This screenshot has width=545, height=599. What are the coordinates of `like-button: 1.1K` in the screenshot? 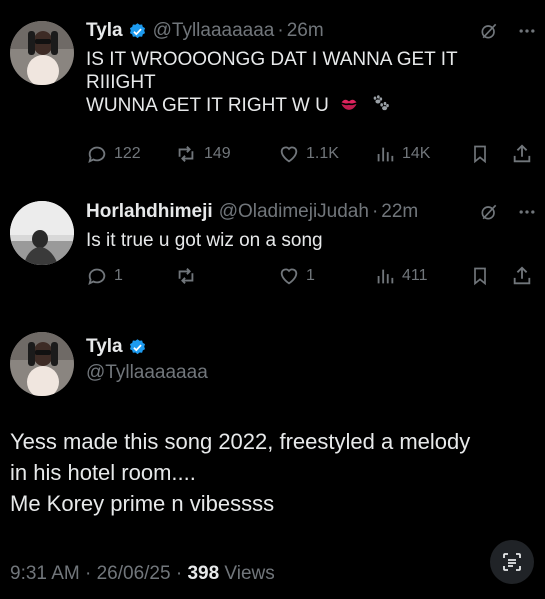 It's located at (308, 154).